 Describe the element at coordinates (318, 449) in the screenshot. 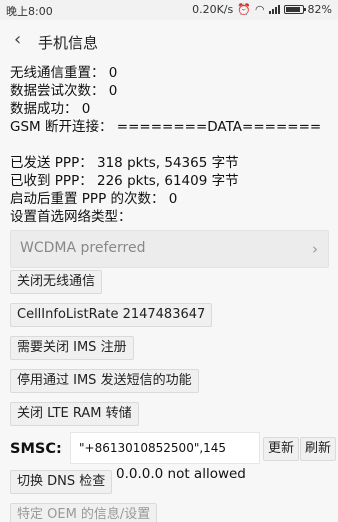

I see `smsc-refresh-button: 刷新` at that location.